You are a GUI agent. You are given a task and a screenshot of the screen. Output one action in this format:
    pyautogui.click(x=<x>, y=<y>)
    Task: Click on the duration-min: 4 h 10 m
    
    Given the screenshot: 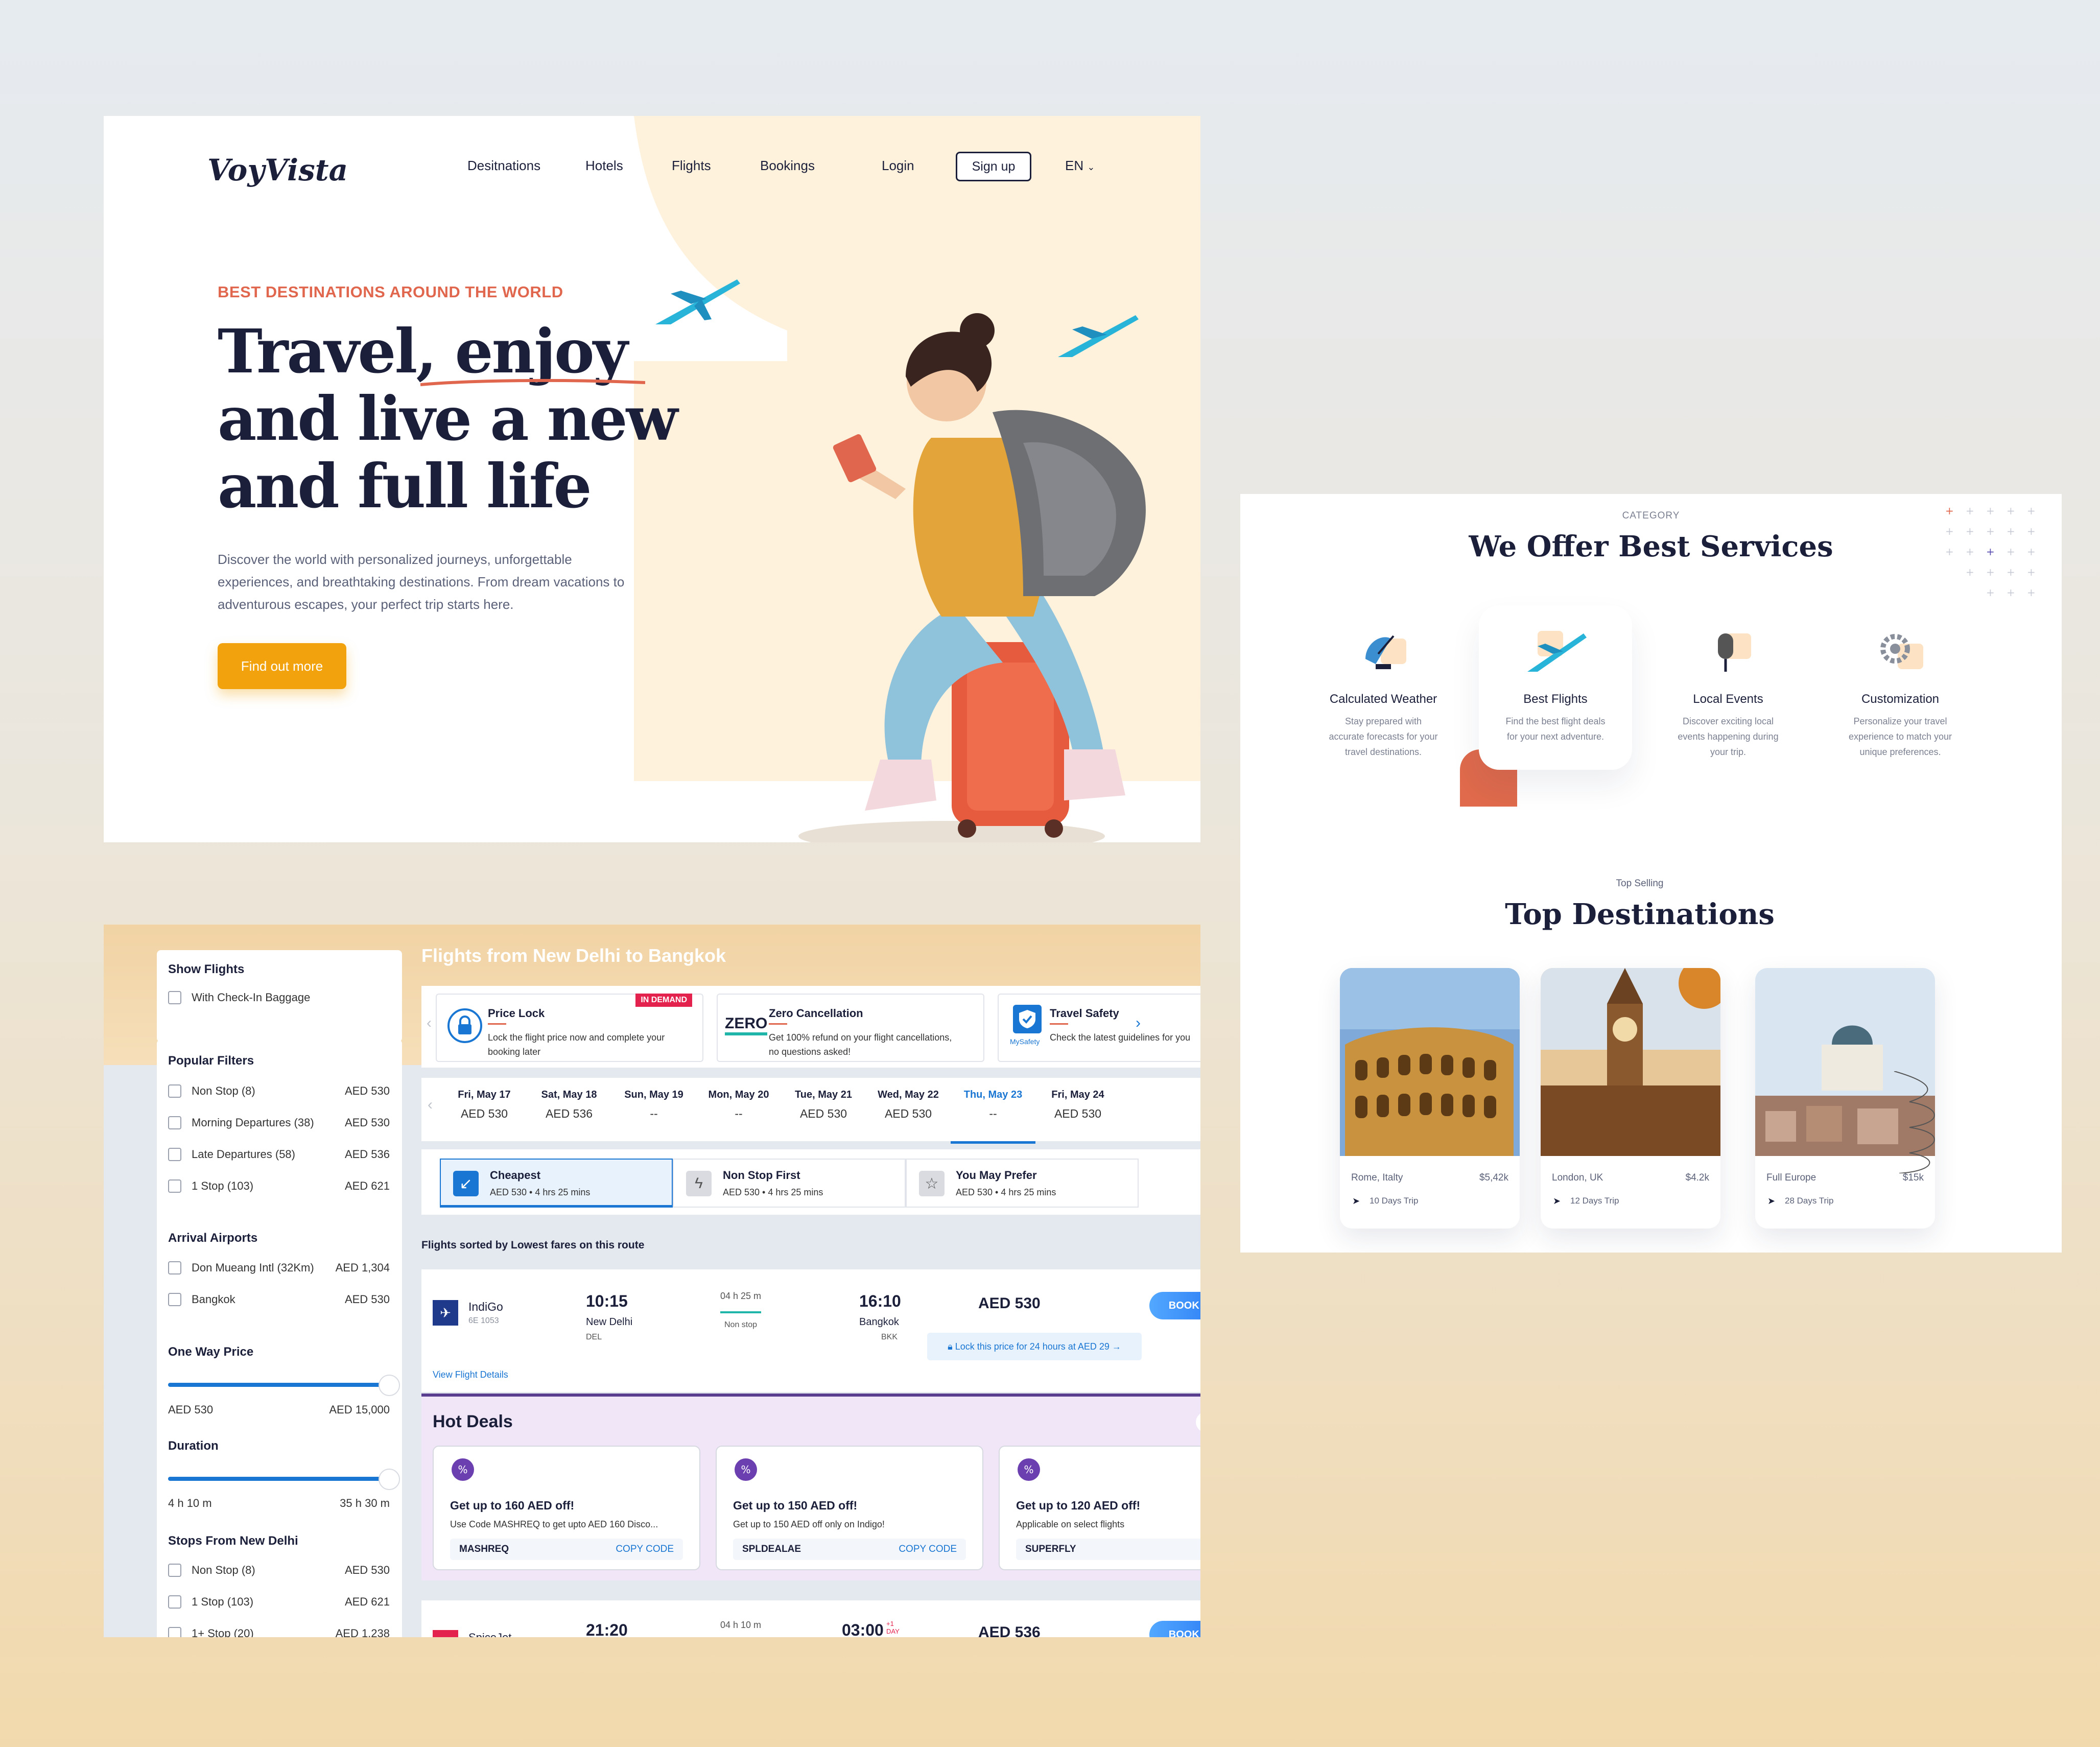 What is the action you would take?
    pyautogui.click(x=190, y=1503)
    